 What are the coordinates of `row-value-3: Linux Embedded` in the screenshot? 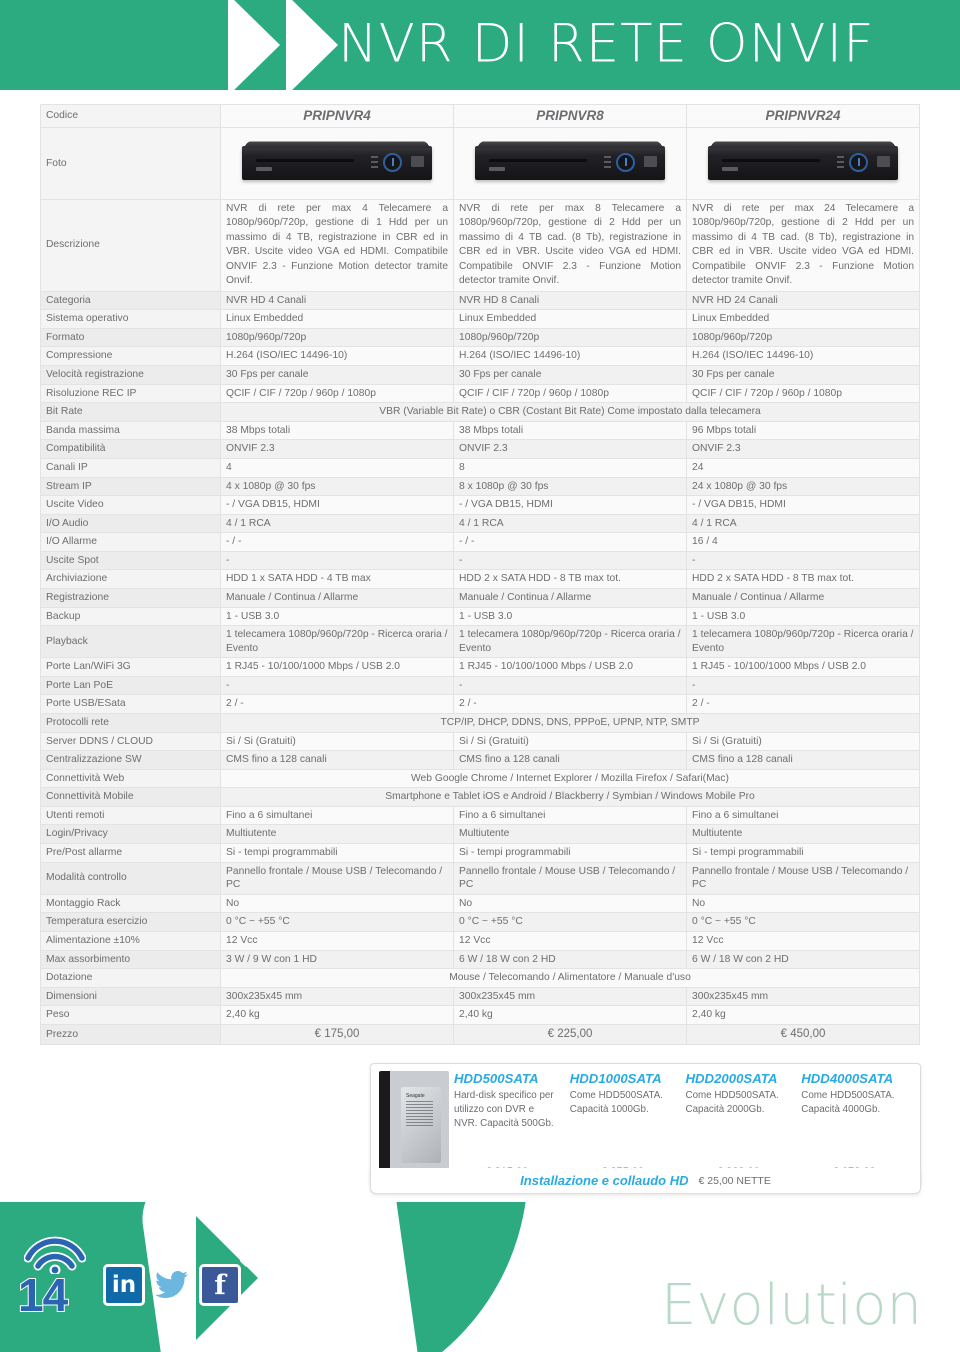 It's located at (803, 319).